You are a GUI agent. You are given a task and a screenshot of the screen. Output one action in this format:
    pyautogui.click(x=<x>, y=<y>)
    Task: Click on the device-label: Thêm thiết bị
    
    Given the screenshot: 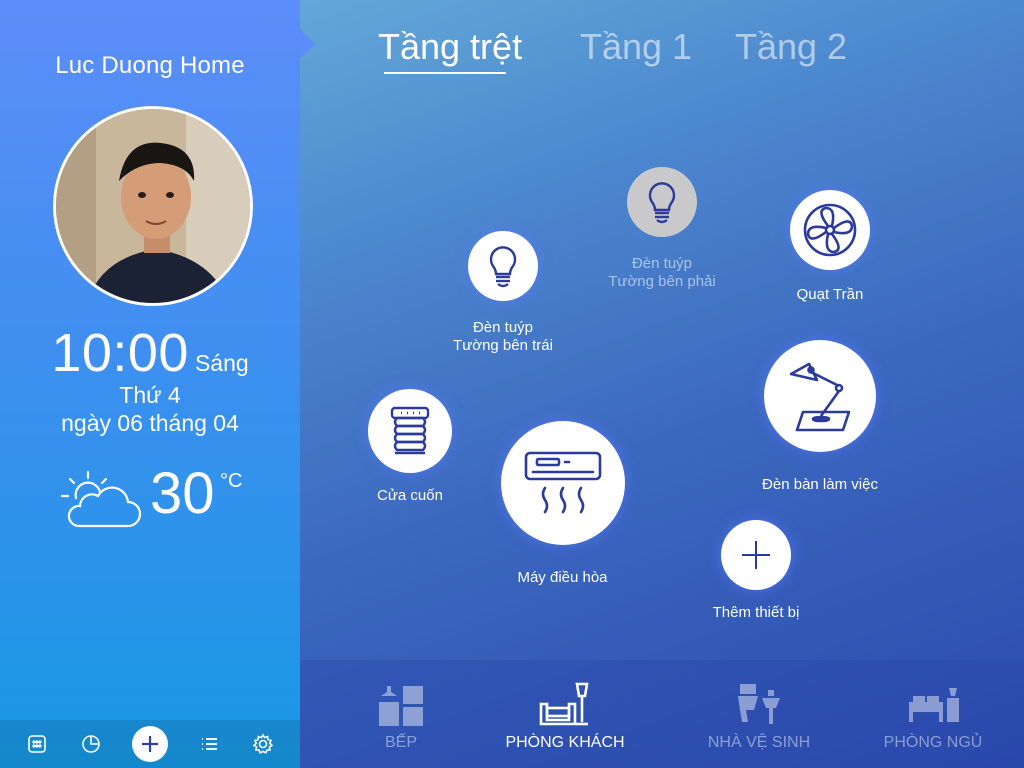 What is the action you would take?
    pyautogui.click(x=756, y=612)
    